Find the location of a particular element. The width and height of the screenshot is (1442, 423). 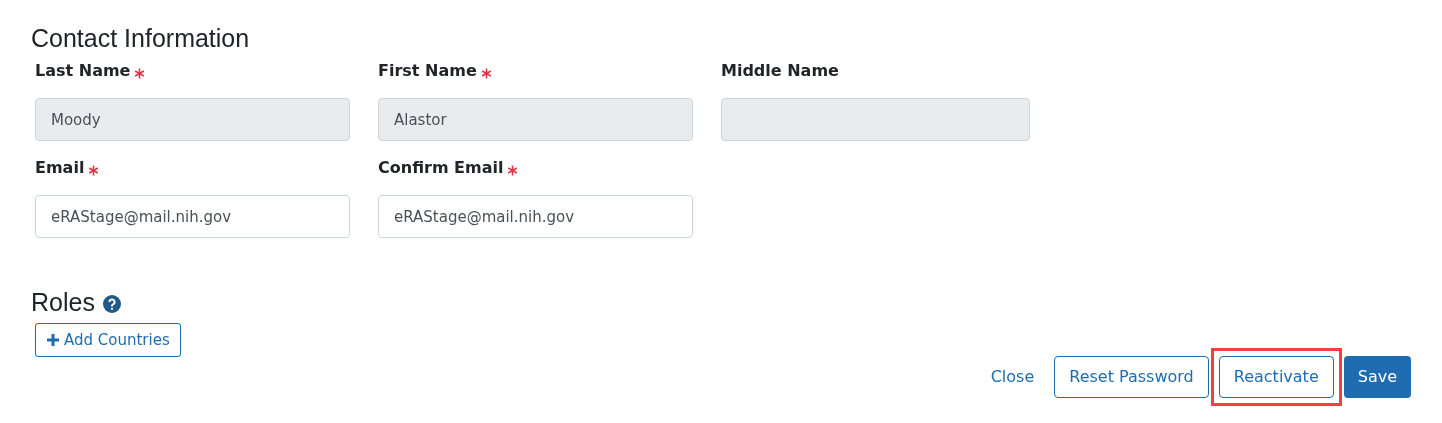

action-button: Reactivate is located at coordinates (1276, 377).